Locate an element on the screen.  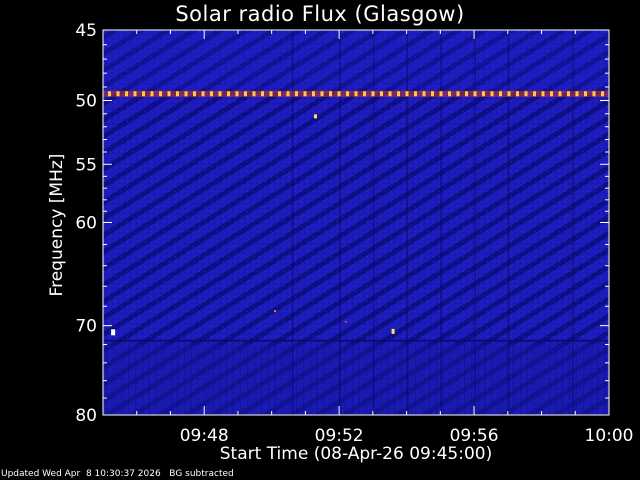
x-tick-label: 09:48 is located at coordinates (204, 436).